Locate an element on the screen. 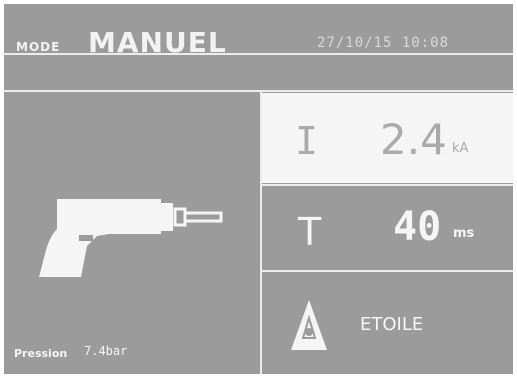 The width and height of the screenshot is (517, 378). time-value: 40 is located at coordinates (417, 227).